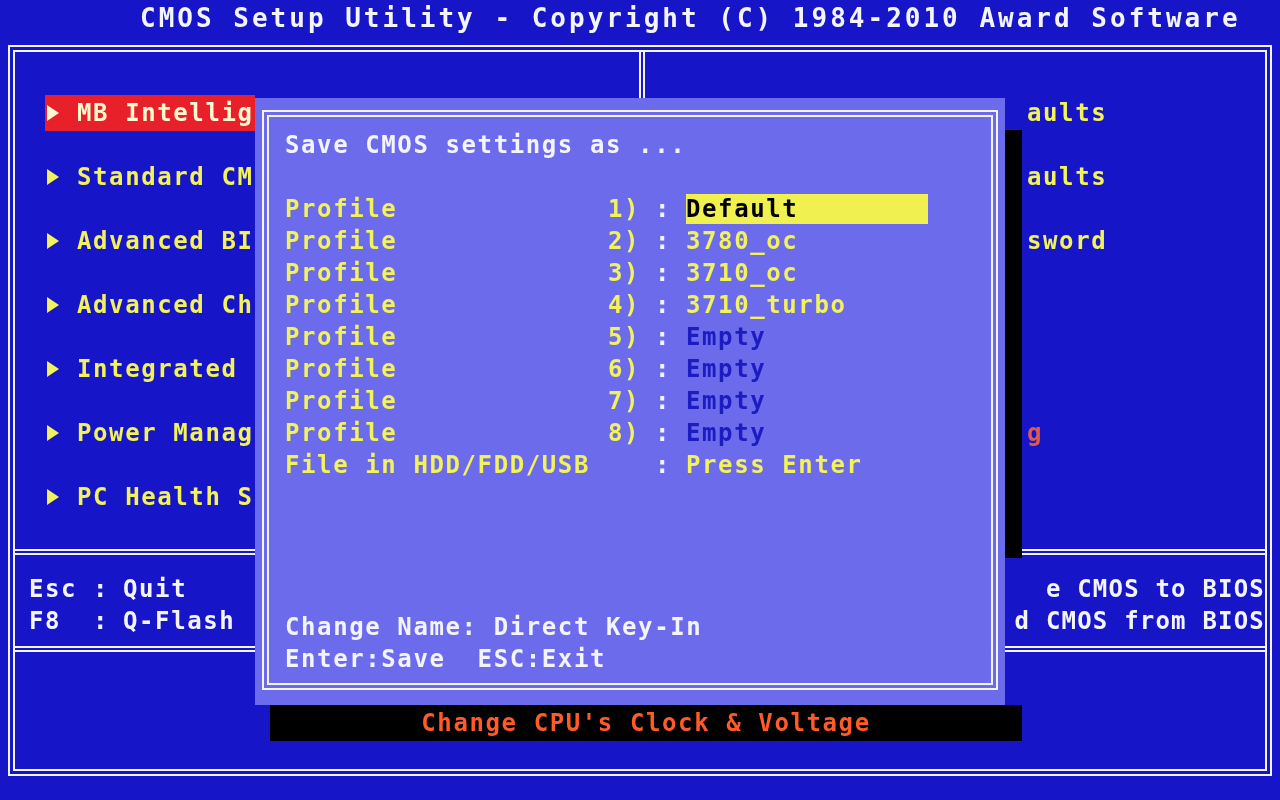 The height and width of the screenshot is (800, 1280). I want to click on profile-number: 3), so click(623, 273).